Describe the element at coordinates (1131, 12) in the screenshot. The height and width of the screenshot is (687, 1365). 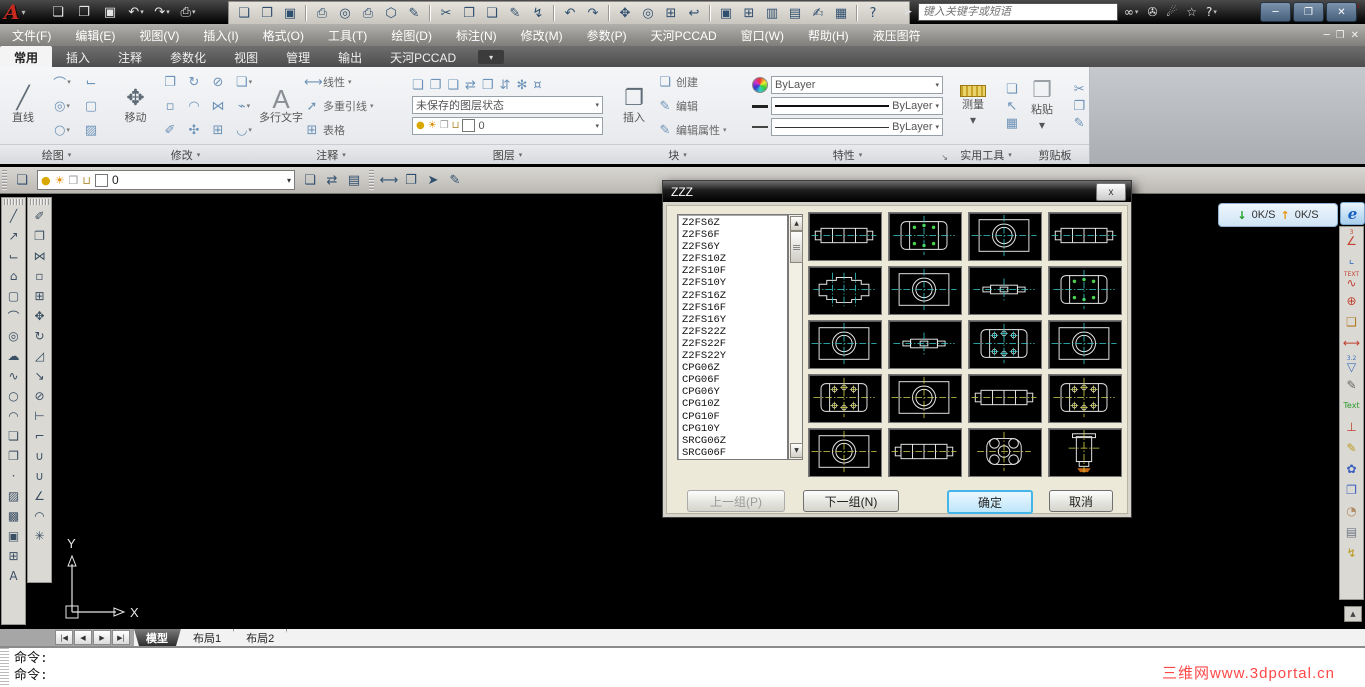
I see `search-binoculars-icon: ∞ ▾` at that location.